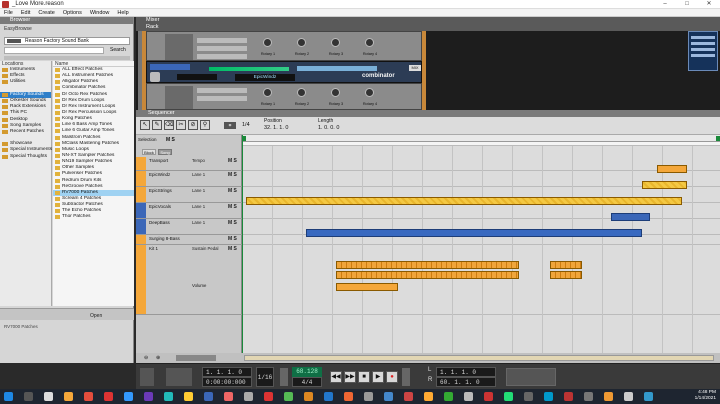 Image resolution: width=720 pixels, height=404 pixels. I want to click on maximize-button: □, so click(687, 4).